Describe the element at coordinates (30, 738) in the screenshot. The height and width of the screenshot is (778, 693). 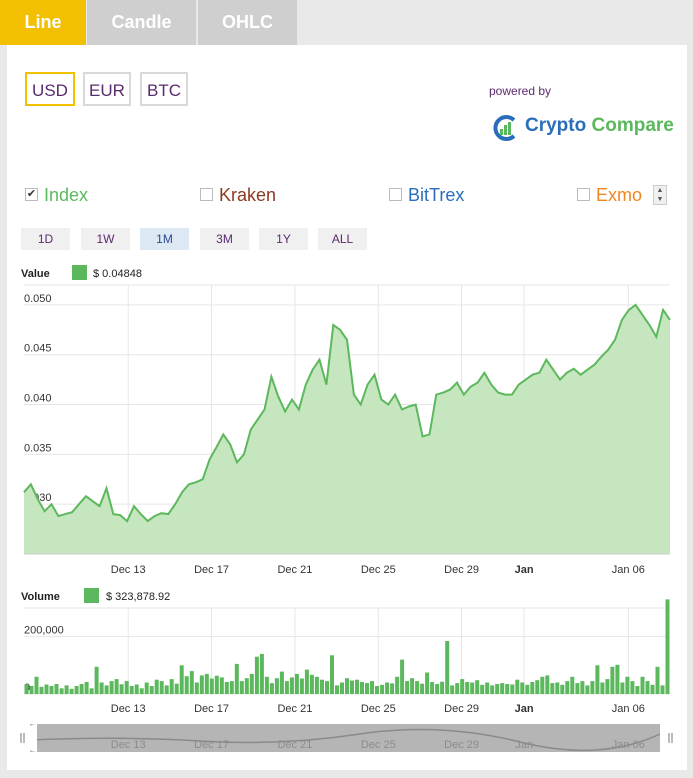
I see `navigator-left-handle` at that location.